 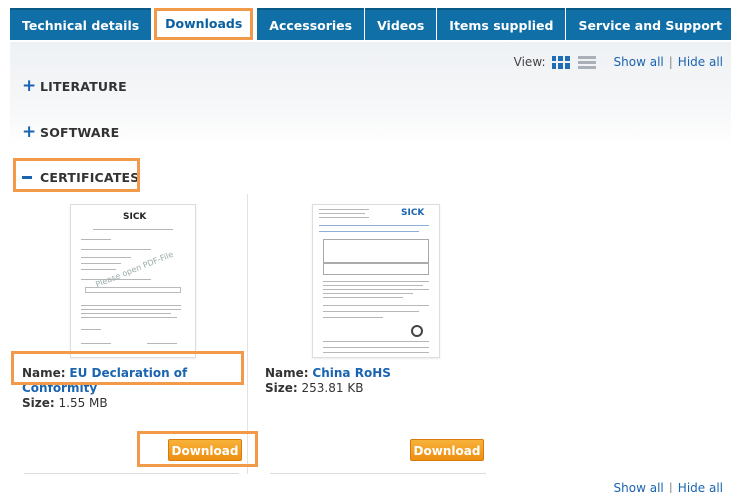 What do you see at coordinates (311, 24) in the screenshot?
I see `tab-accessories: Accessories` at bounding box center [311, 24].